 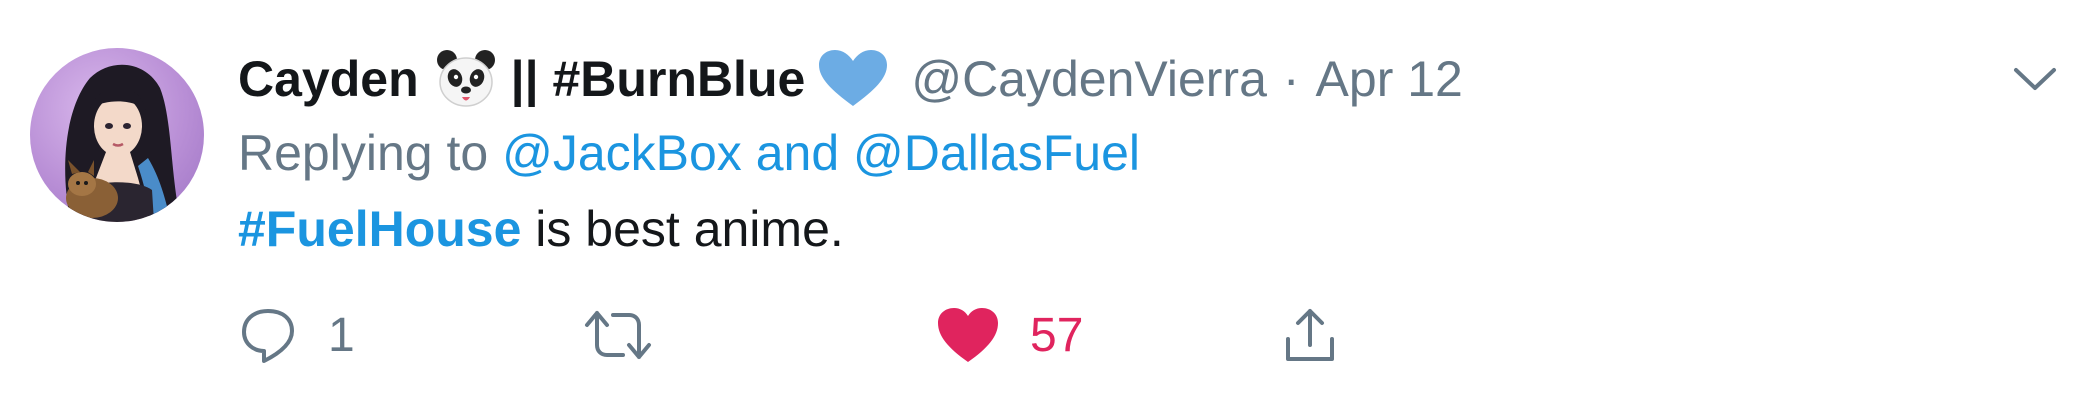 I want to click on panda-face-emoji-icon, so click(x=466, y=79).